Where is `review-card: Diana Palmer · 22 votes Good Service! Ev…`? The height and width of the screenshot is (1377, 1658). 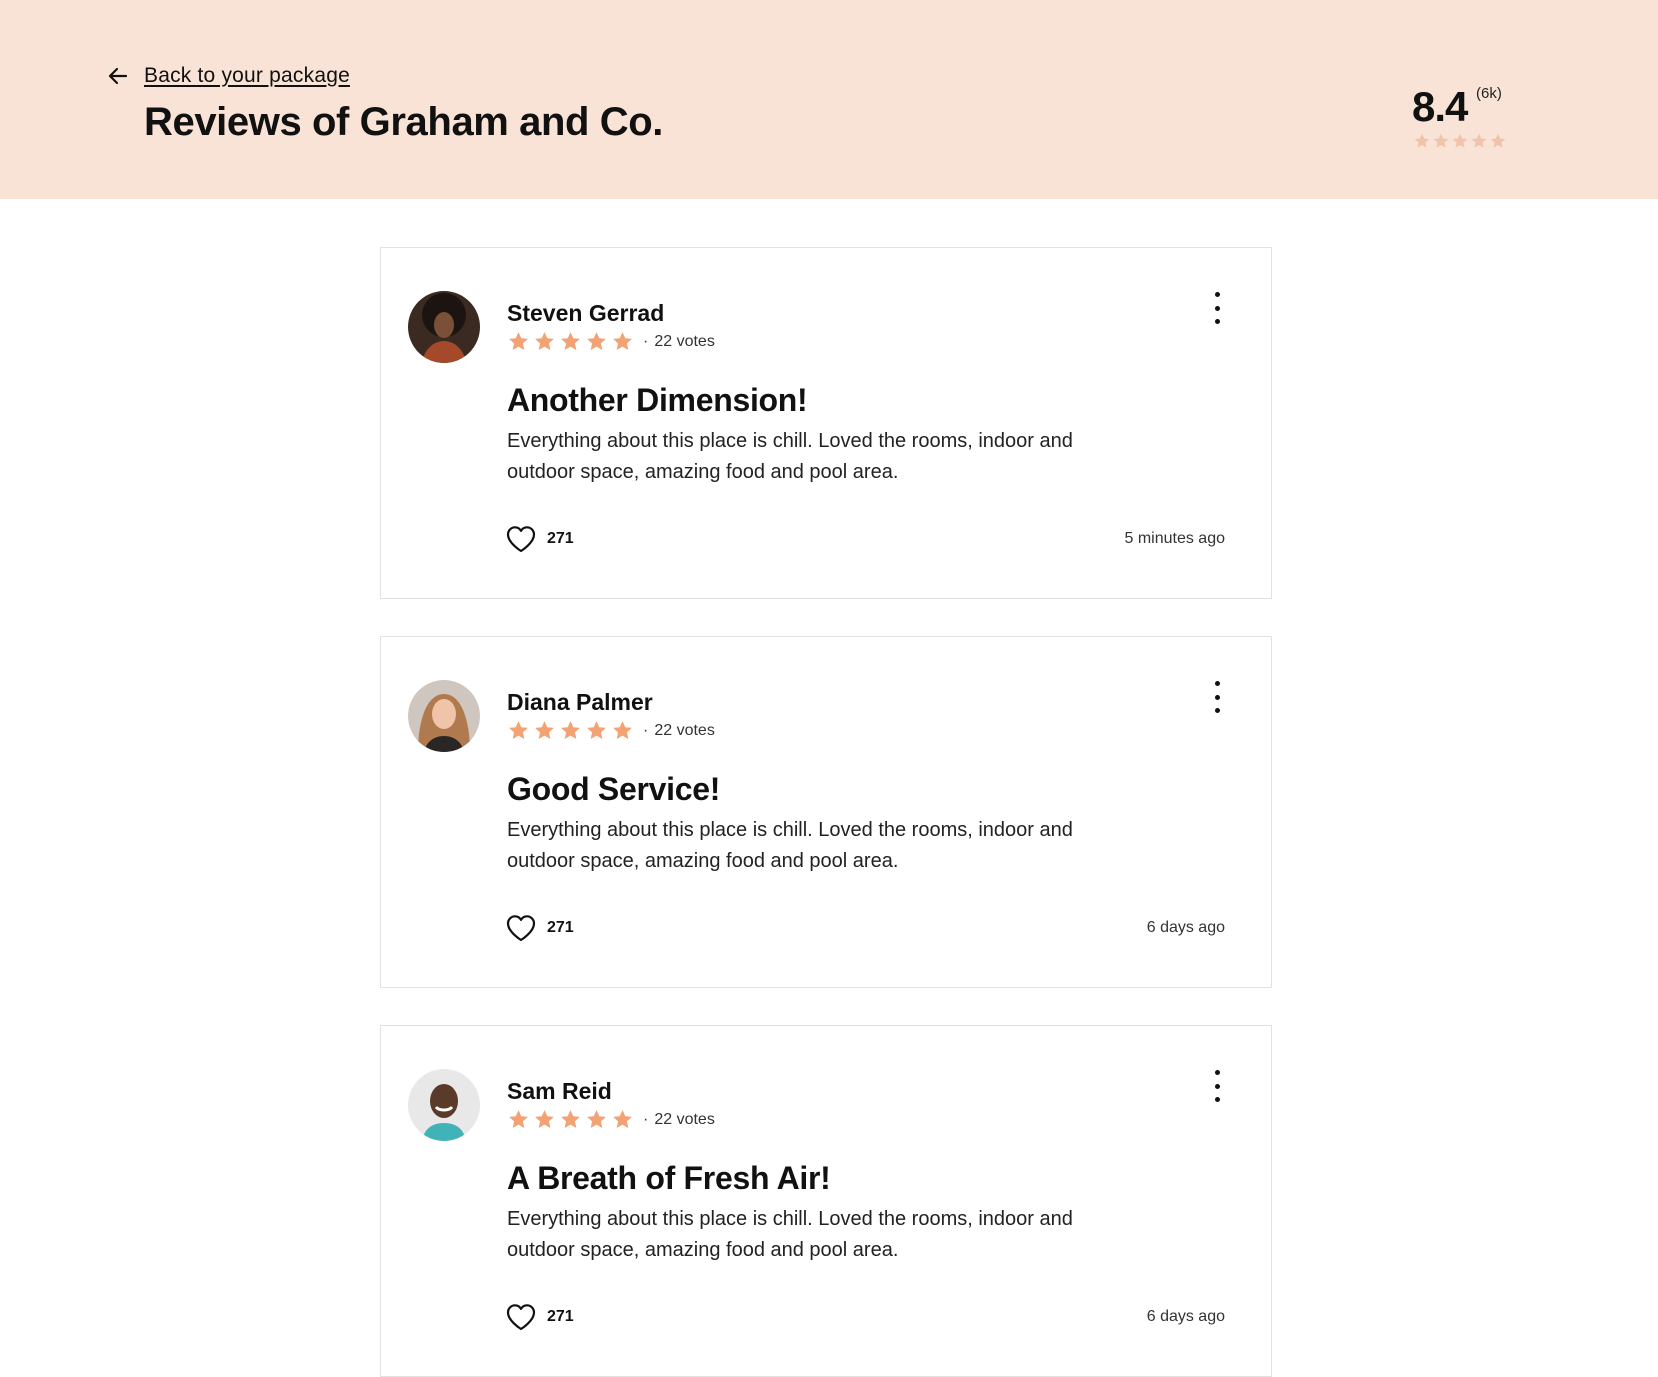 review-card: Diana Palmer · 22 votes Good Service! Ev… is located at coordinates (826, 812).